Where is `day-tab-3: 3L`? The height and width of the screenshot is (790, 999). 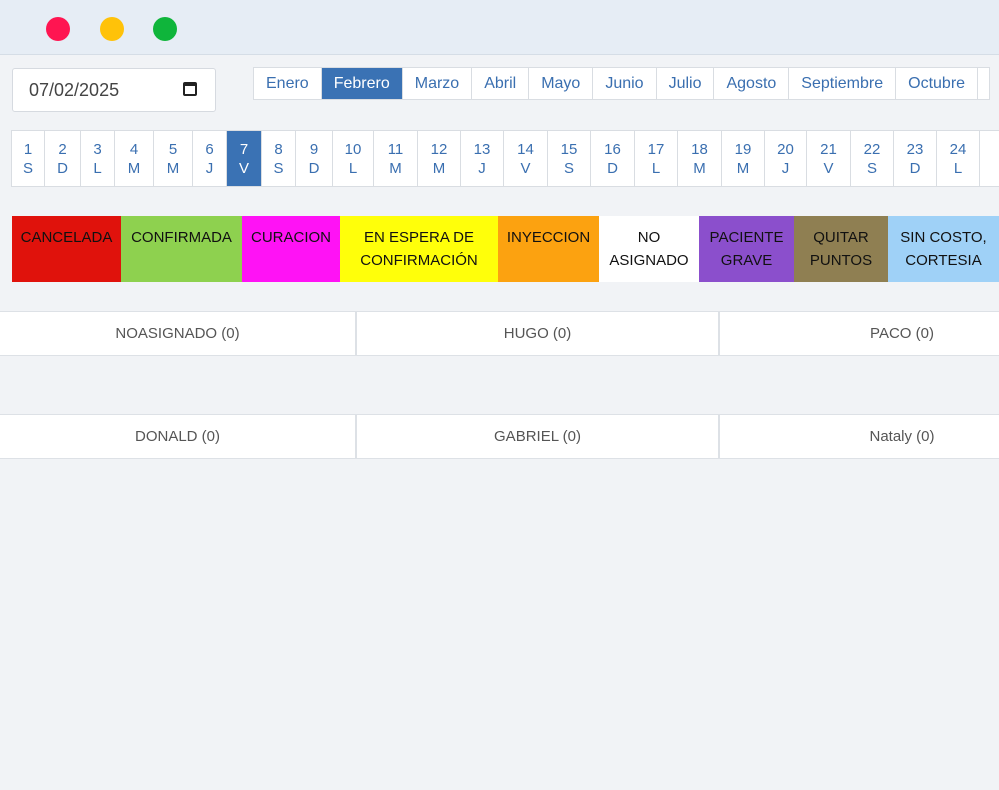
day-tab-3: 3L is located at coordinates (98, 158).